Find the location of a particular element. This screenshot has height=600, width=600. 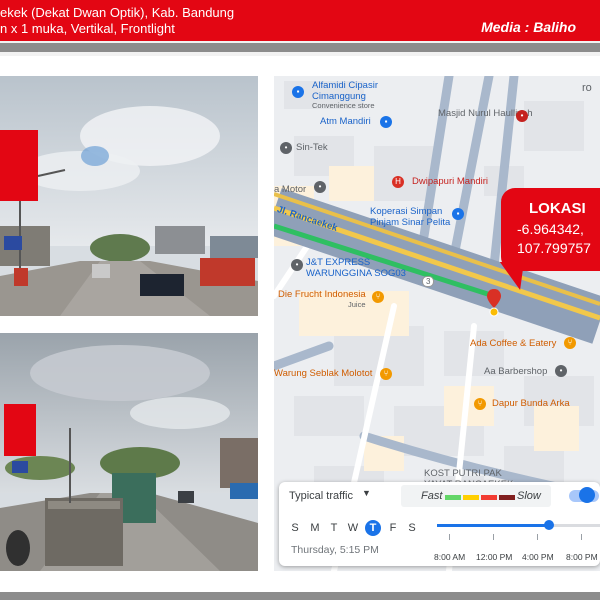

traffic-legend: Fast Slow is located at coordinates (476, 496).